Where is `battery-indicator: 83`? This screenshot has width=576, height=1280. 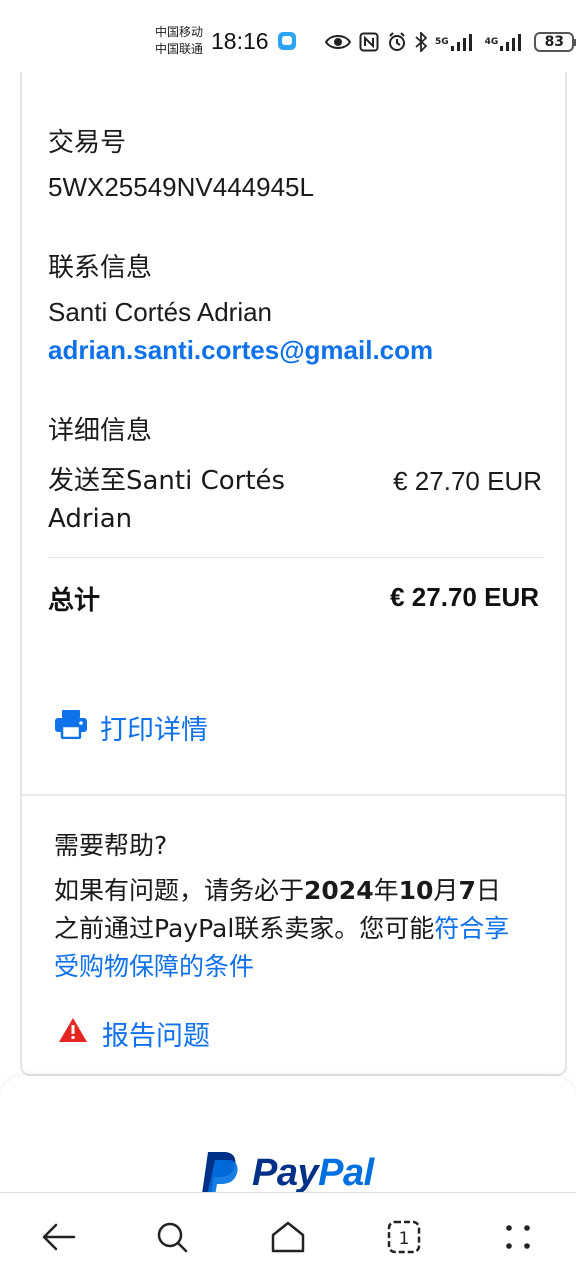 battery-indicator: 83 is located at coordinates (555, 42).